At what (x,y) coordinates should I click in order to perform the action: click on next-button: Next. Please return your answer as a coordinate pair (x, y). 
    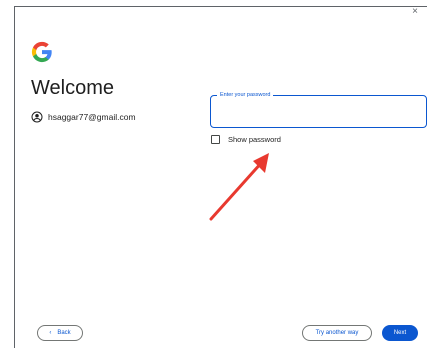
    Looking at the image, I should click on (400, 333).